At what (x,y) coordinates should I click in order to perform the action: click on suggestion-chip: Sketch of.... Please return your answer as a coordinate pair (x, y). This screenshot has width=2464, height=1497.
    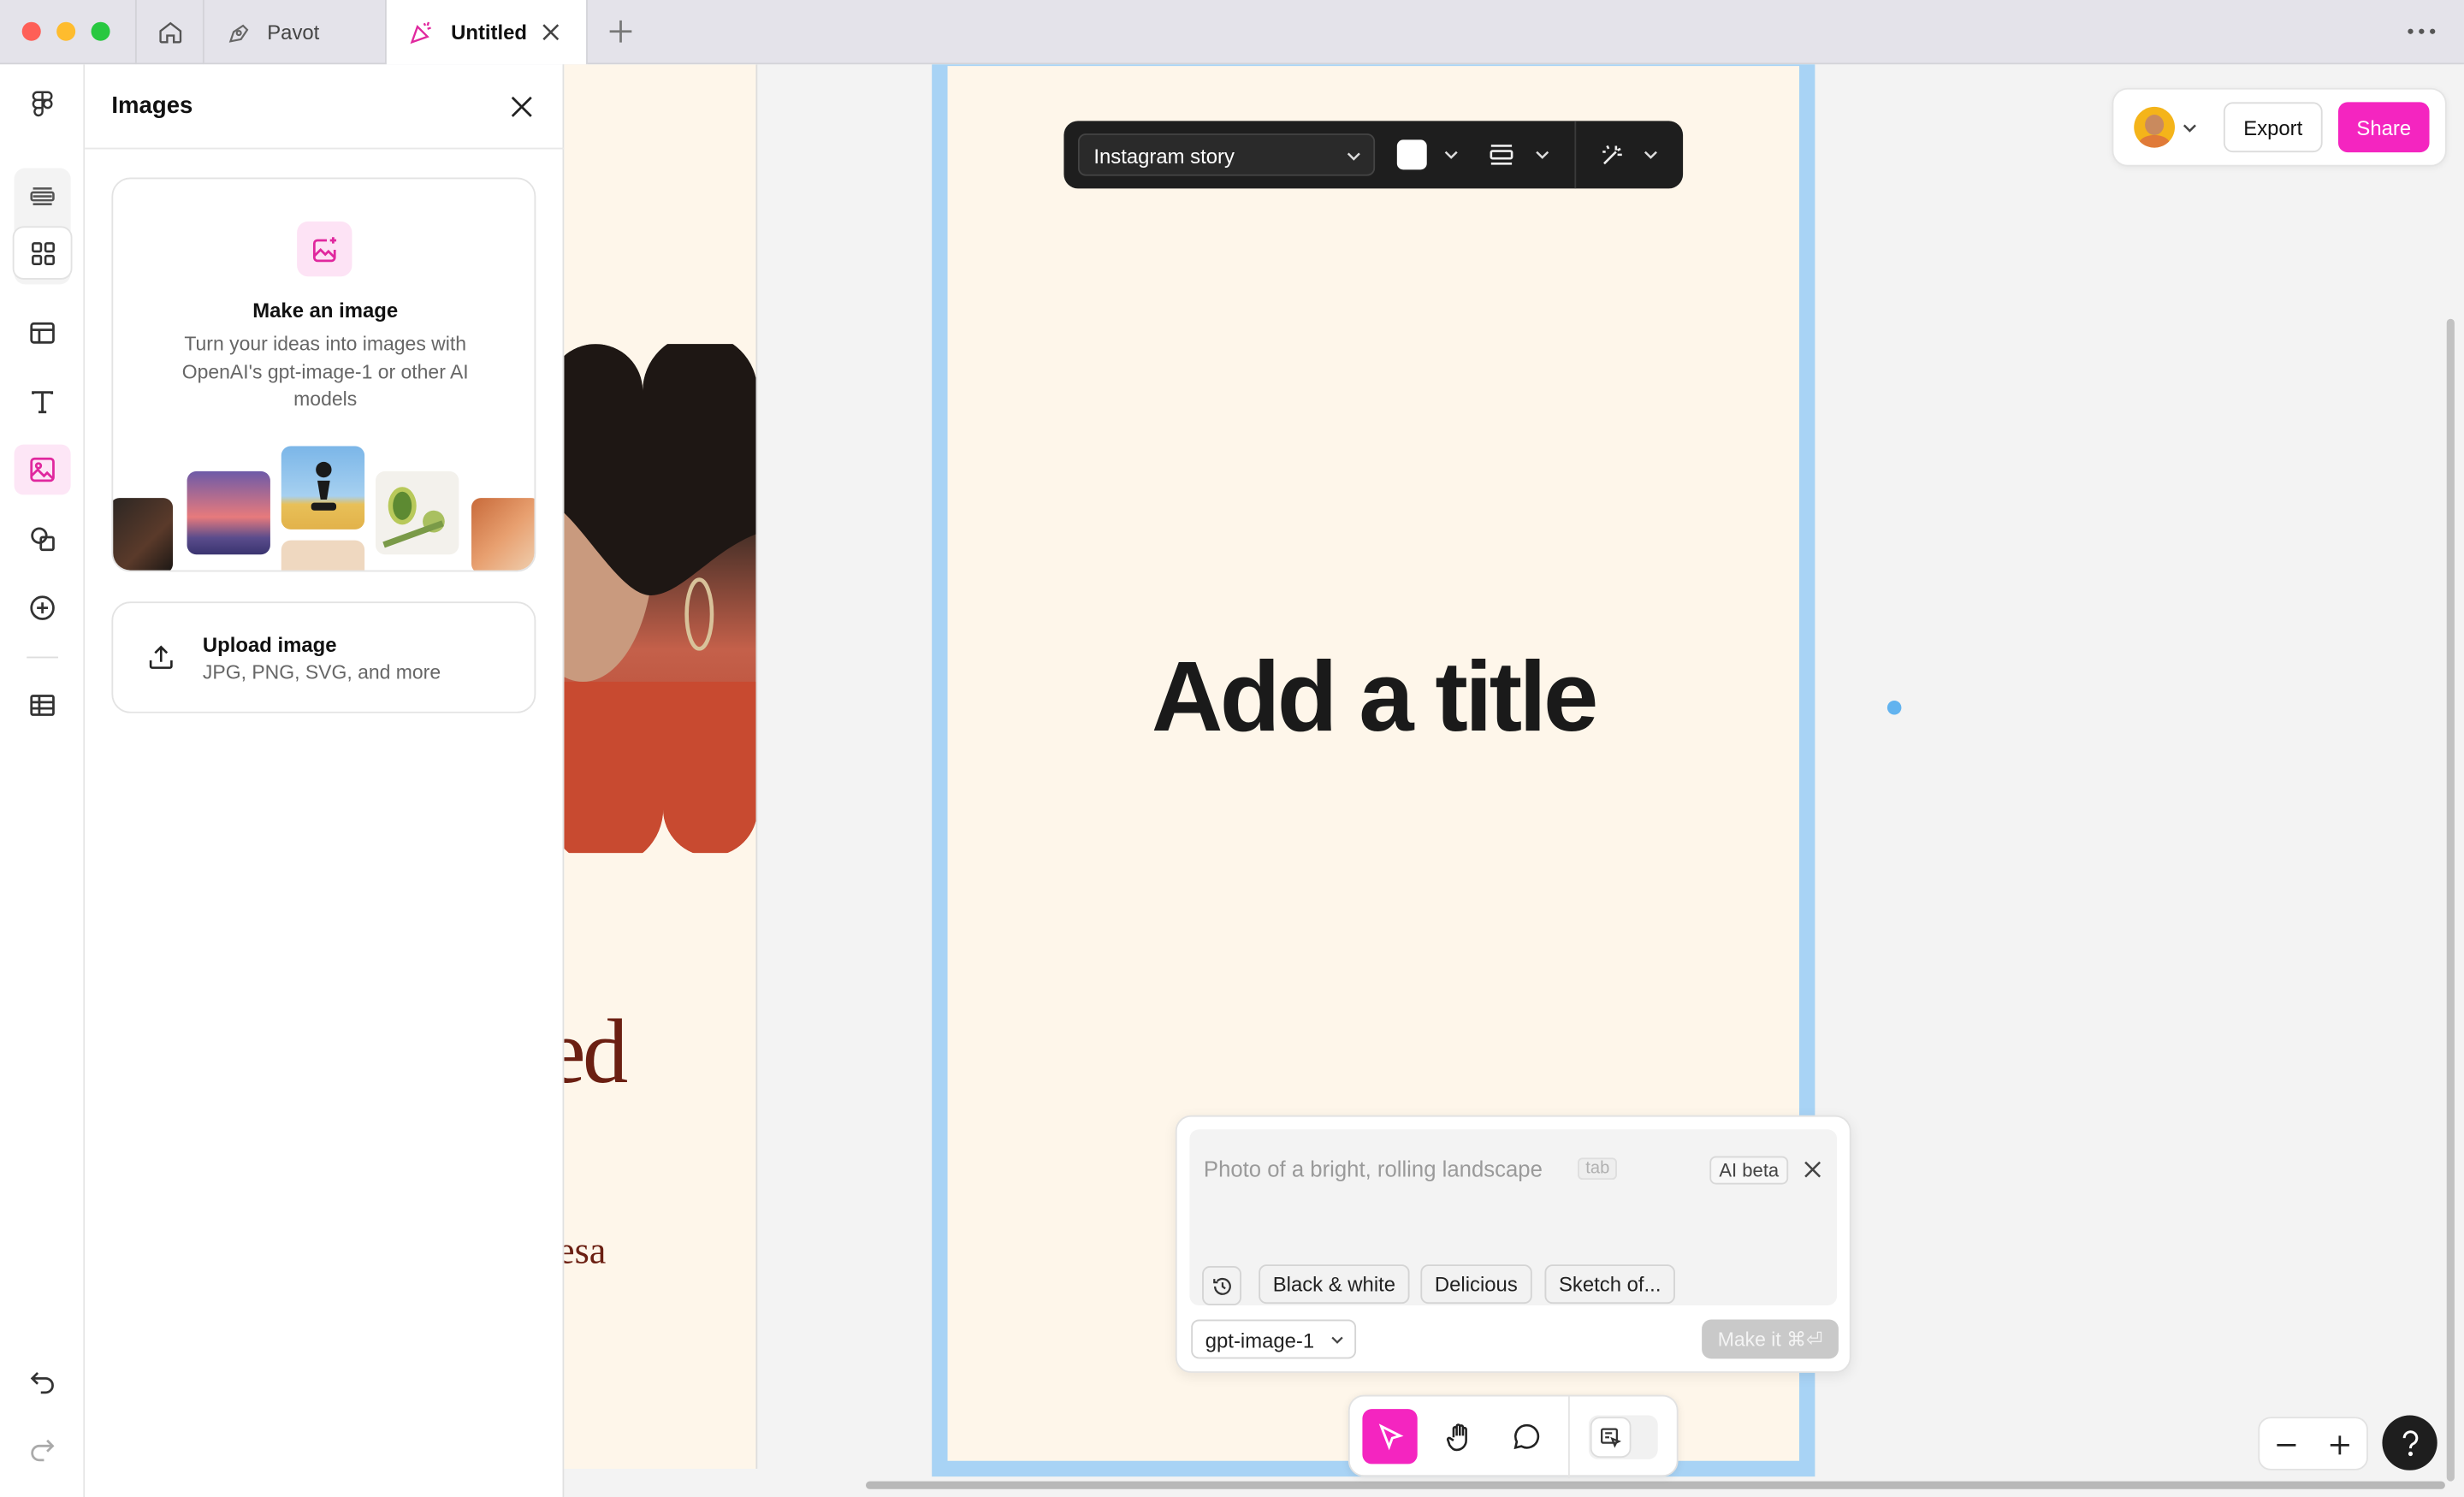
    Looking at the image, I should click on (1610, 1284).